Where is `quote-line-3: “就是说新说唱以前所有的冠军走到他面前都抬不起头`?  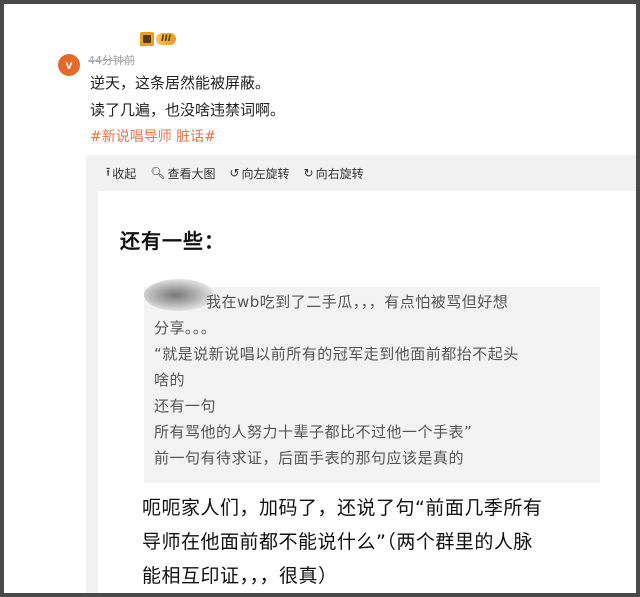 quote-line-3: “就是说新说唱以前所有的冠军走到他面前都抬不起头 is located at coordinates (336, 354).